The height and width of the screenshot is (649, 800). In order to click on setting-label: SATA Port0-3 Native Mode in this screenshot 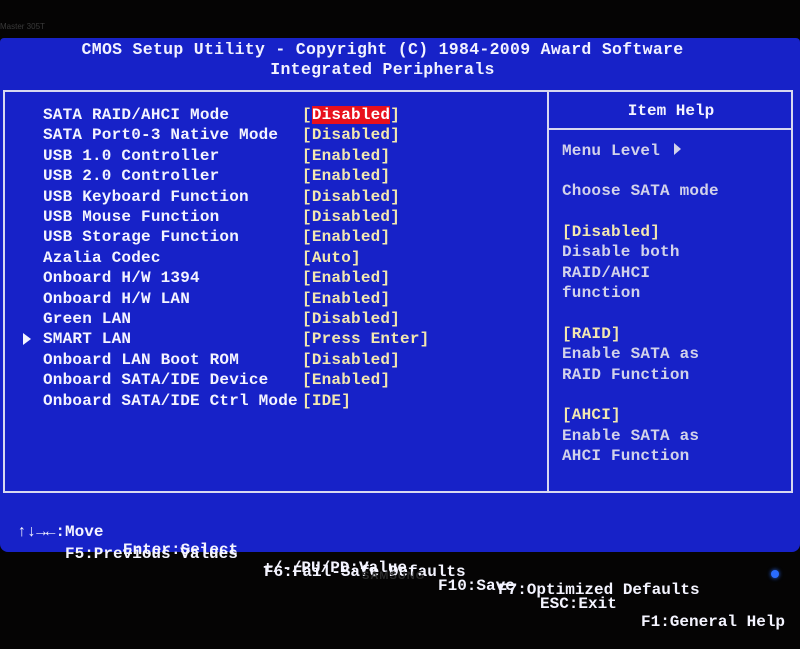, I will do `click(161, 135)`.